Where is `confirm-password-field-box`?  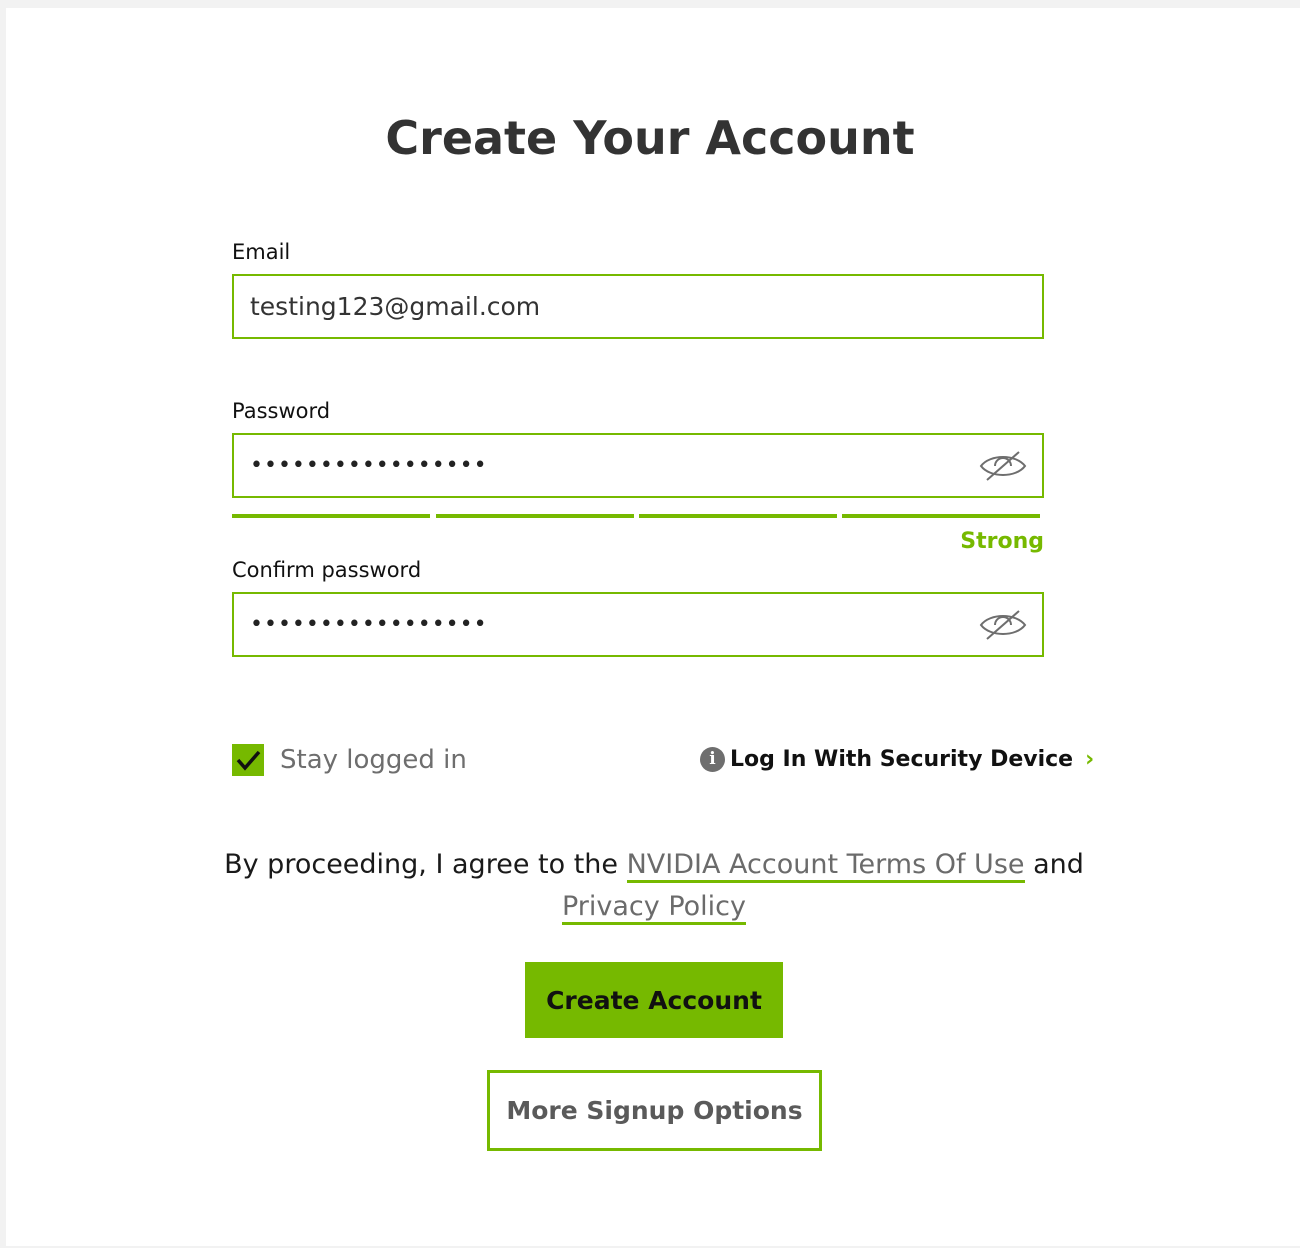
confirm-password-field-box is located at coordinates (638, 624).